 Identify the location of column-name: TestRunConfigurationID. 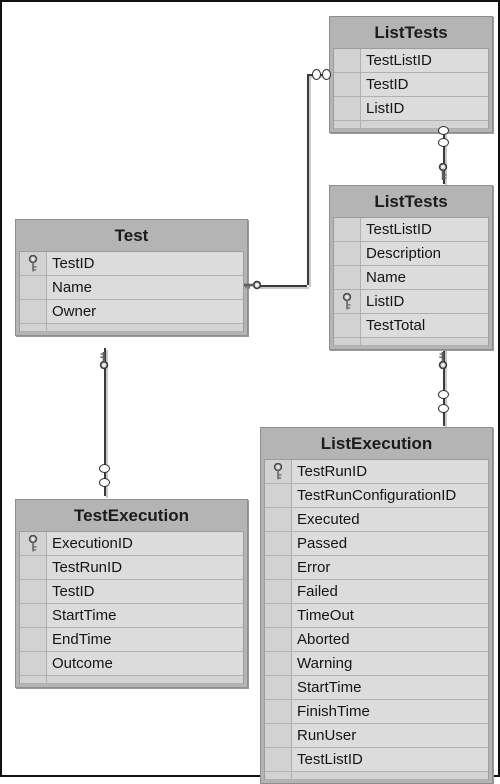
(377, 495).